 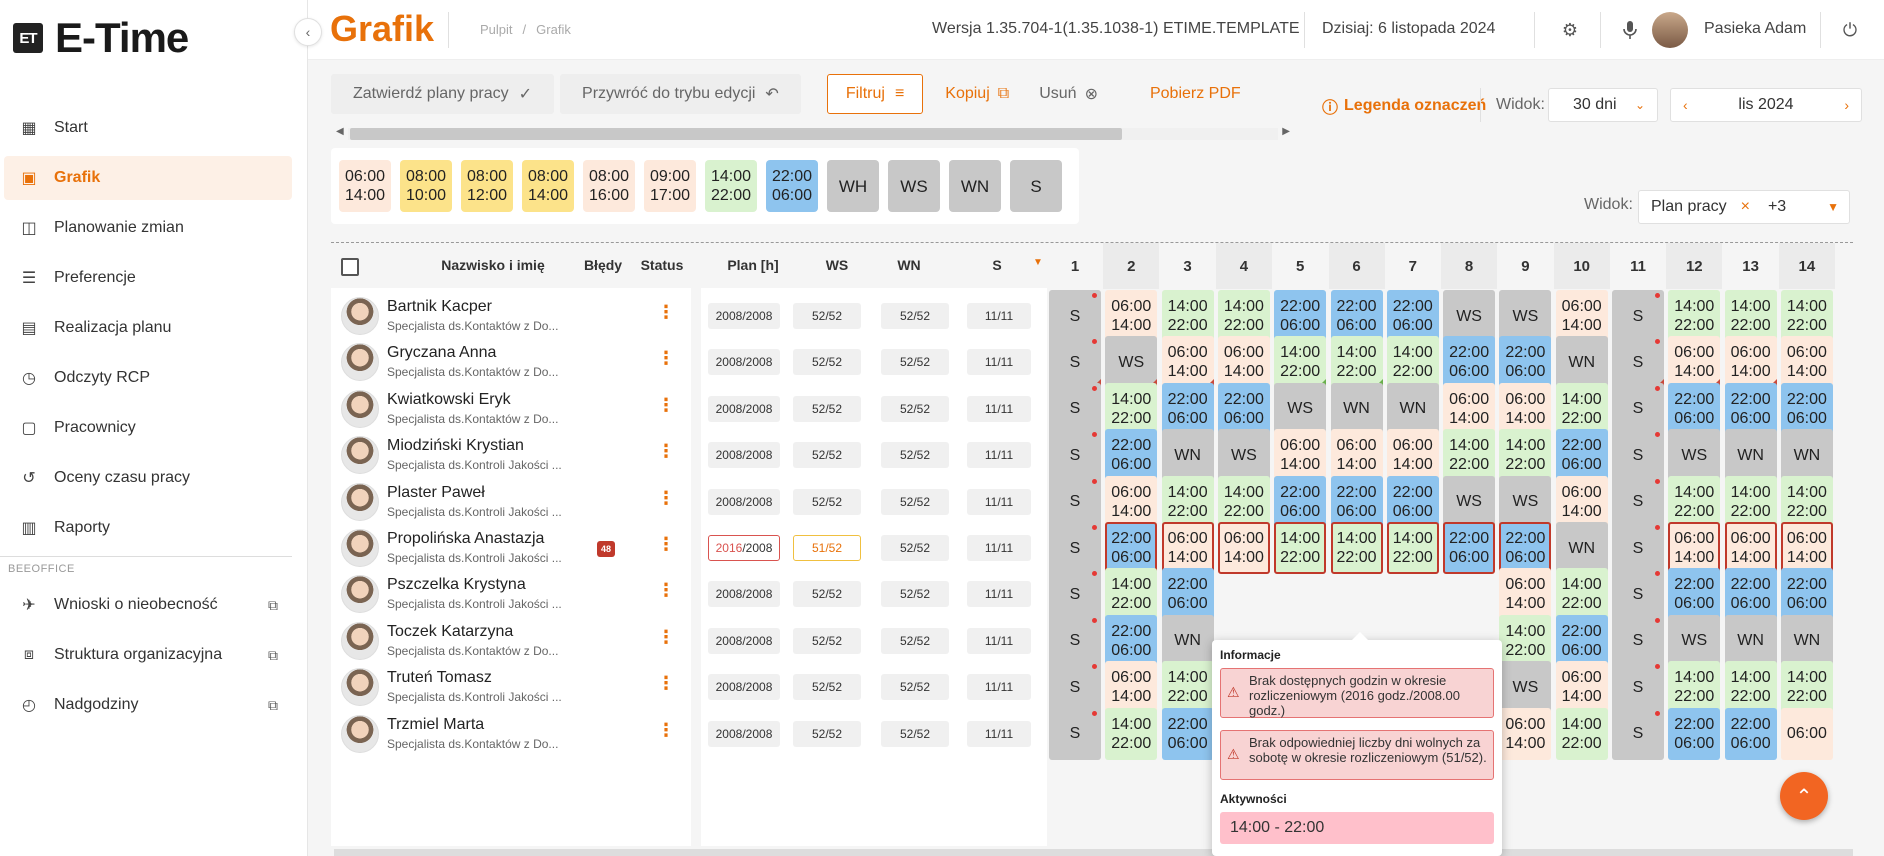 What do you see at coordinates (1356, 266) in the screenshot?
I see `day-header: 6` at bounding box center [1356, 266].